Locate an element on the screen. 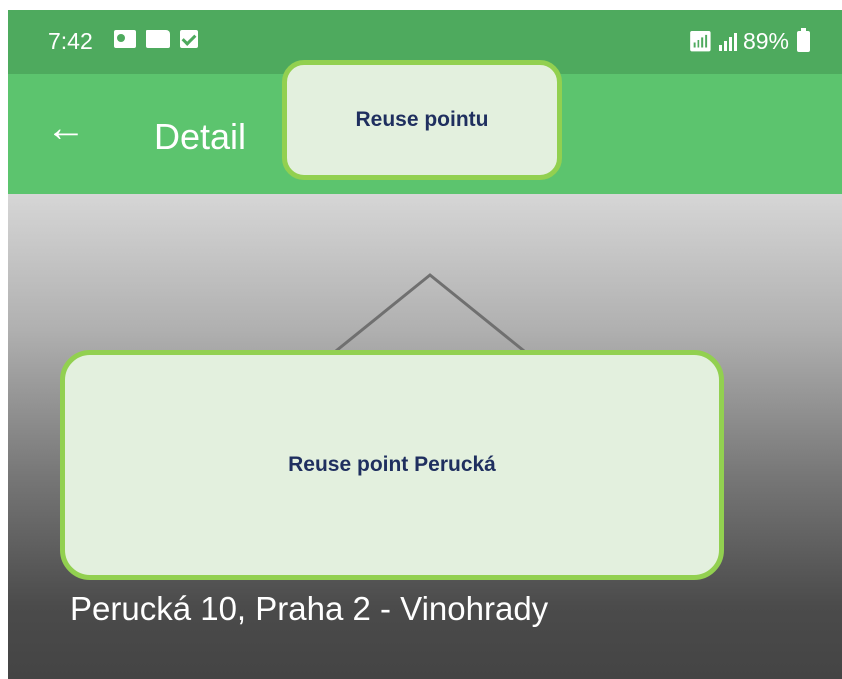 The height and width of the screenshot is (679, 842). status-time: 7:42 is located at coordinates (70, 41).